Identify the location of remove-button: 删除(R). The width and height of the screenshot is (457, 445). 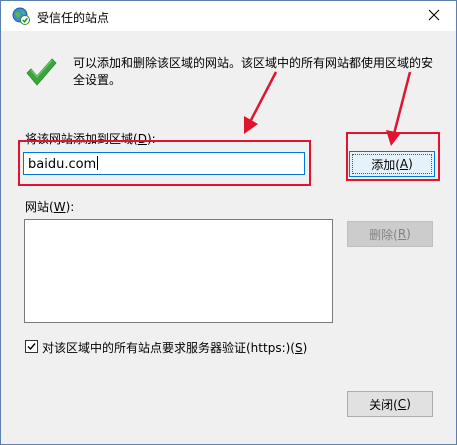
(390, 234).